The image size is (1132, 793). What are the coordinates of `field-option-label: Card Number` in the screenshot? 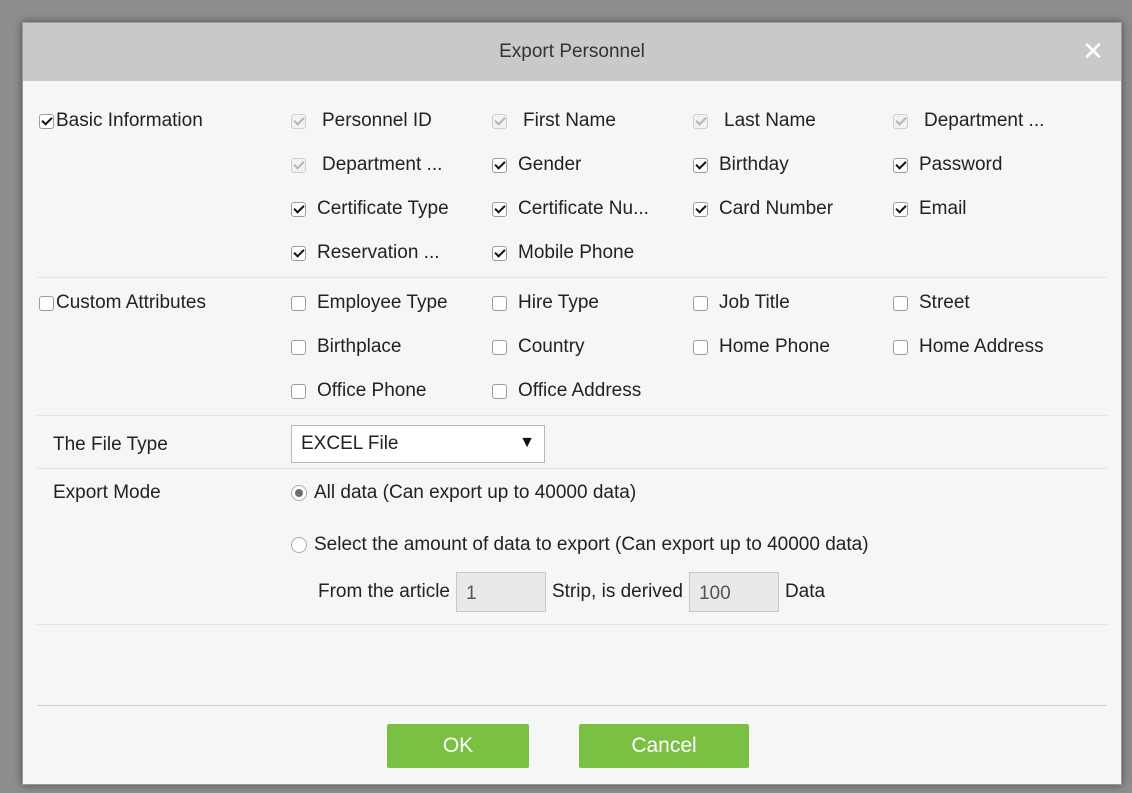 It's located at (776, 208).